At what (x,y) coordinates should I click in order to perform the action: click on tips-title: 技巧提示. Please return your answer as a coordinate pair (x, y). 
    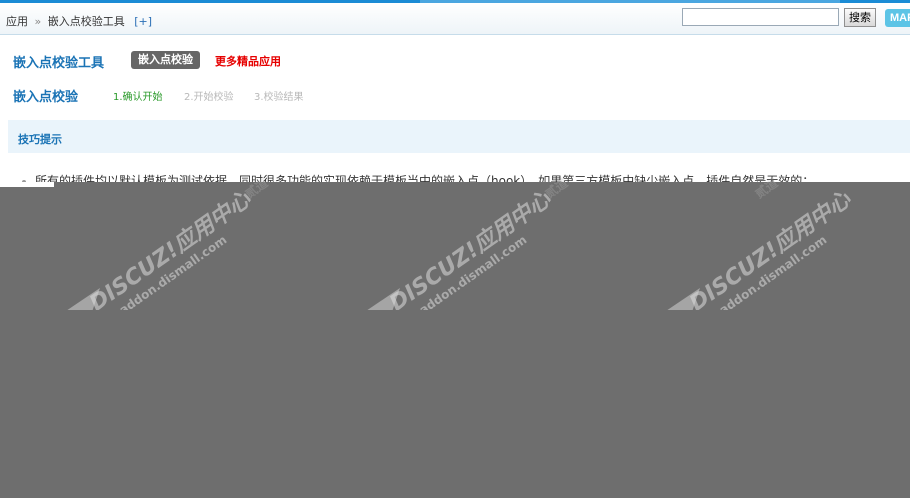
    Looking at the image, I should click on (40, 139).